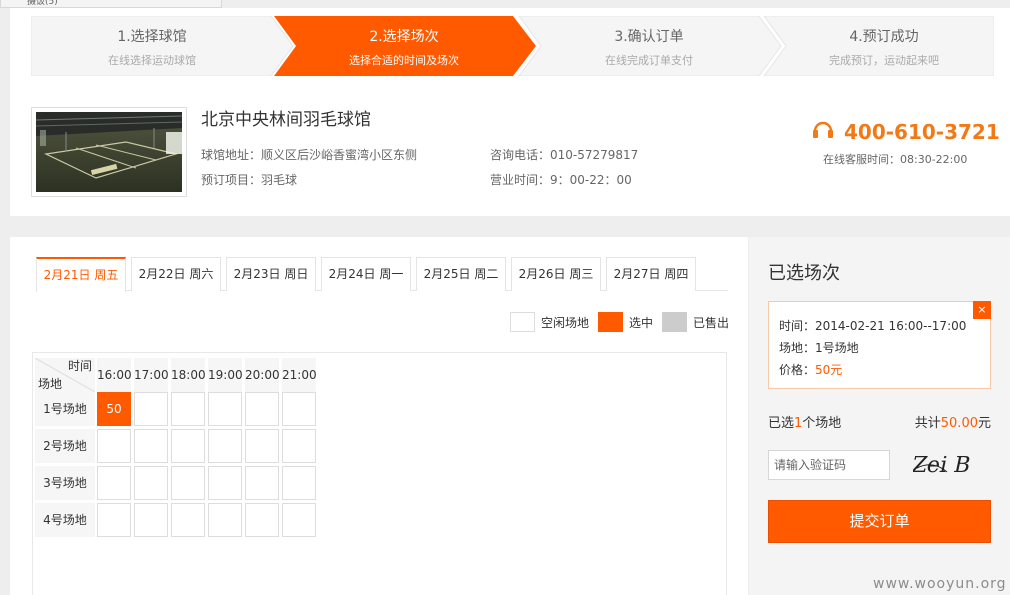  What do you see at coordinates (225, 375) in the screenshot?
I see `time-header: 19:00` at bounding box center [225, 375].